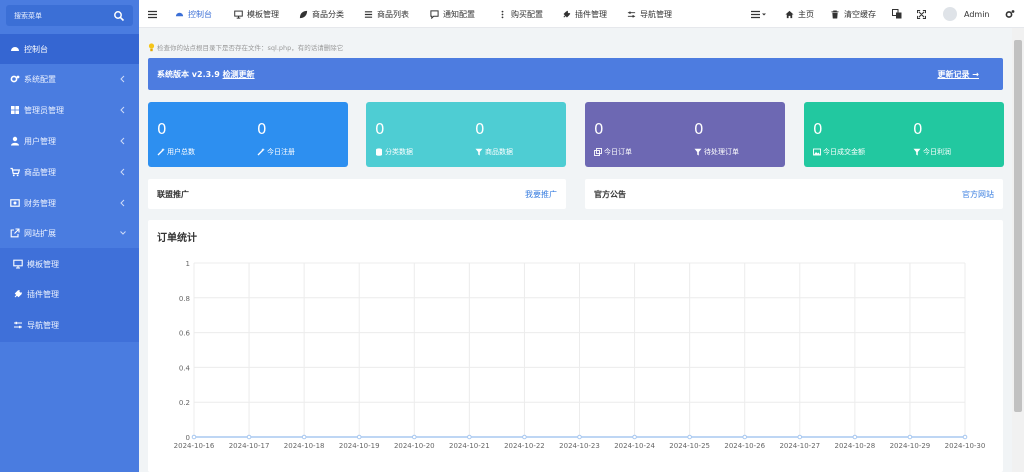 The height and width of the screenshot is (472, 1024). I want to click on tab-purchase-config: 购买配置, so click(520, 14).